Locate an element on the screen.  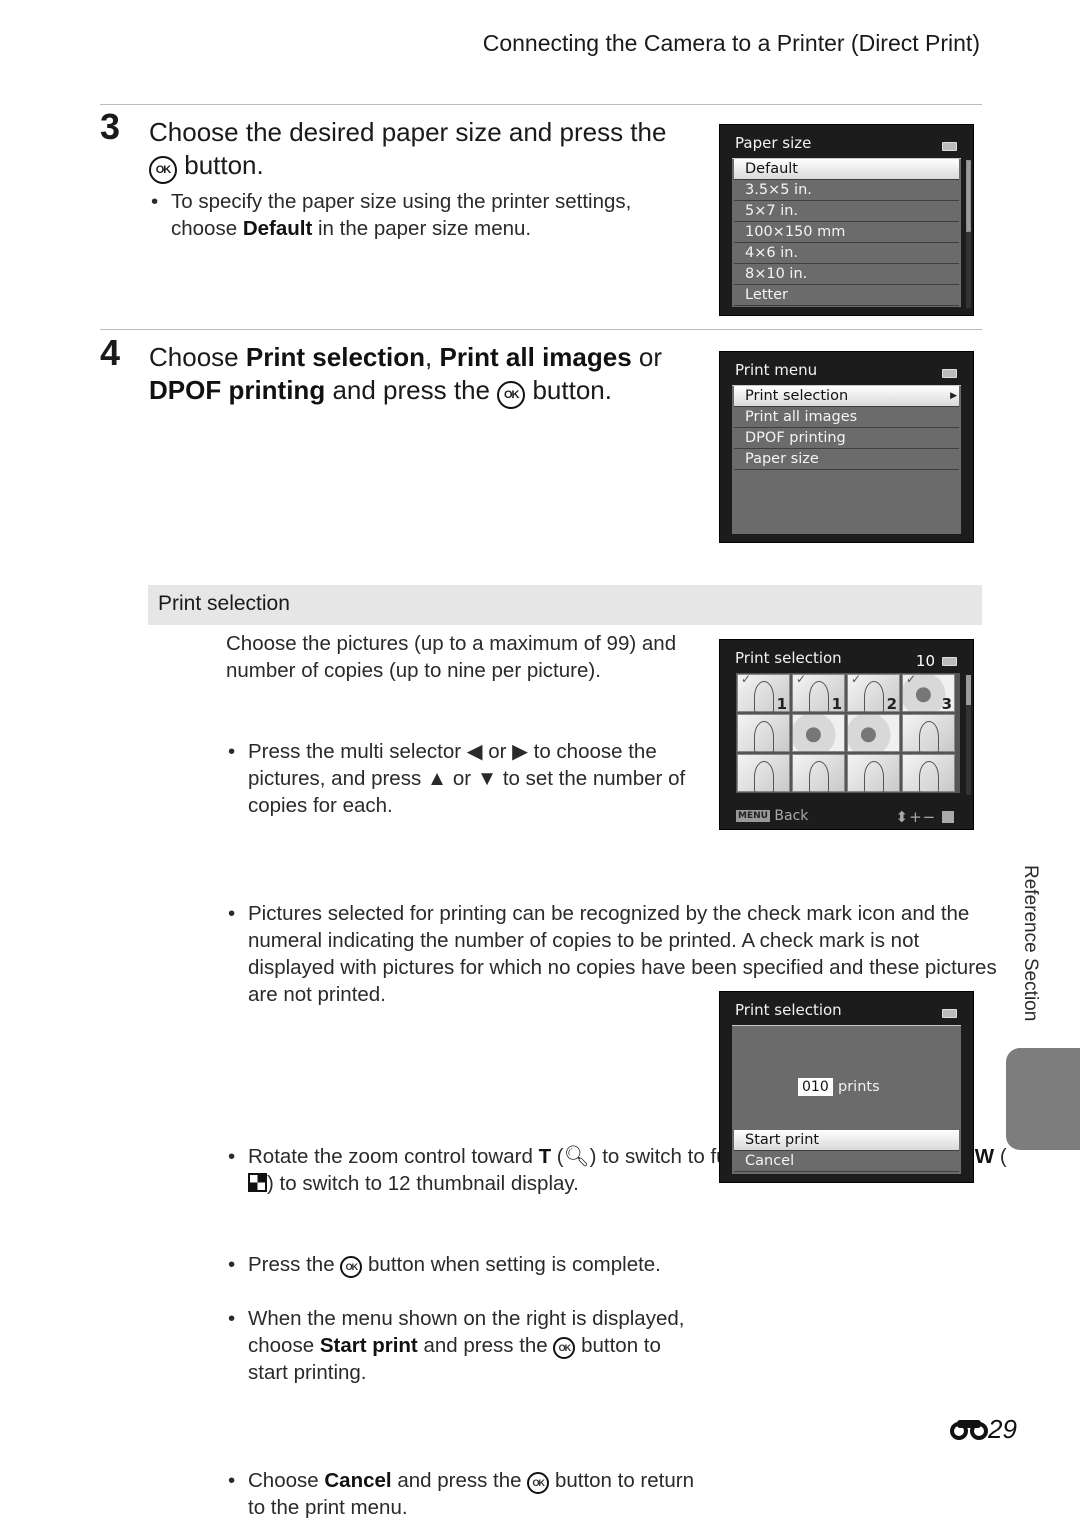
down-arrow-icon: ▼ is located at coordinates (487, 778).